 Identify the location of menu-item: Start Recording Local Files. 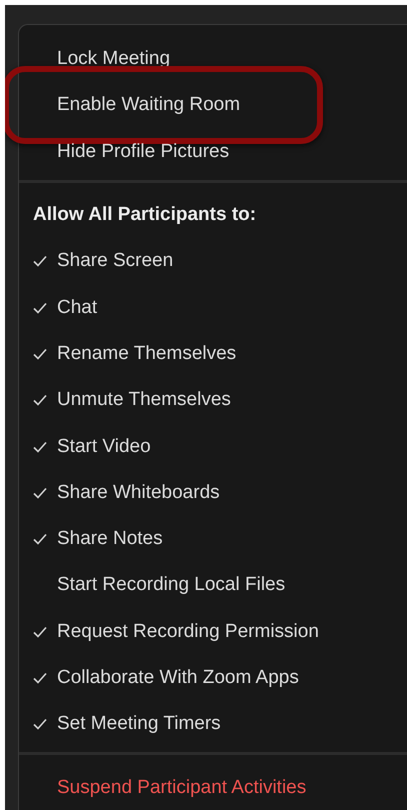
(171, 585).